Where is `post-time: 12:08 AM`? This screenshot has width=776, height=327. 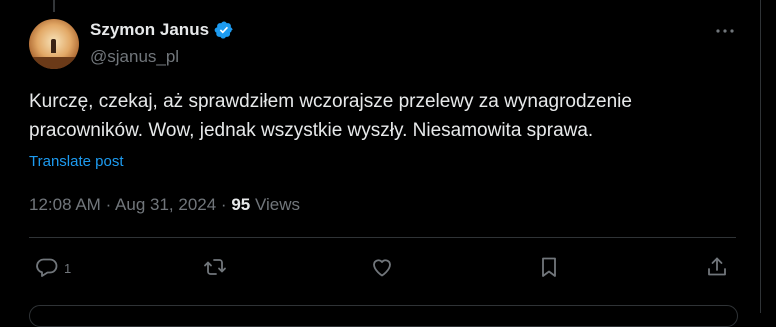
post-time: 12:08 AM is located at coordinates (65, 204).